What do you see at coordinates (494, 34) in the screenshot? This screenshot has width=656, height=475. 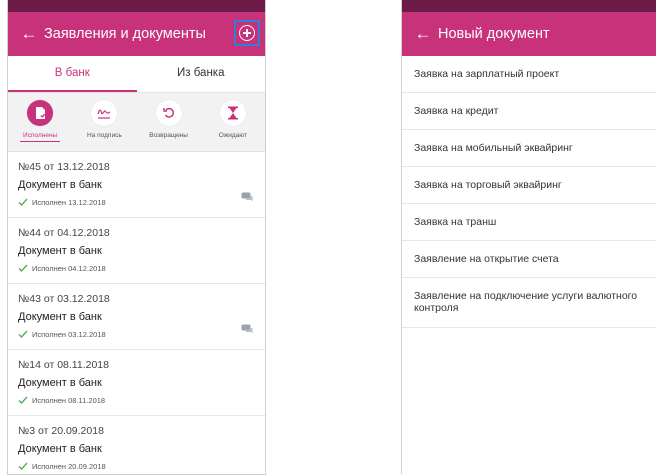 I see `page-title: Новый документ` at bounding box center [494, 34].